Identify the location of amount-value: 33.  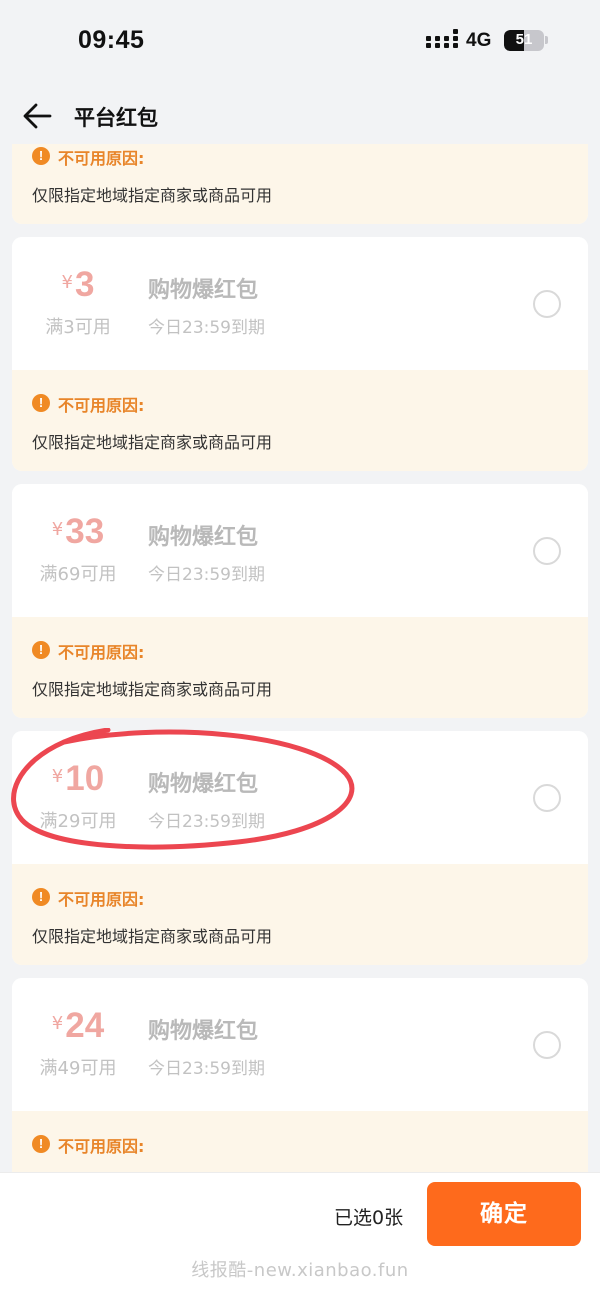
(85, 531).